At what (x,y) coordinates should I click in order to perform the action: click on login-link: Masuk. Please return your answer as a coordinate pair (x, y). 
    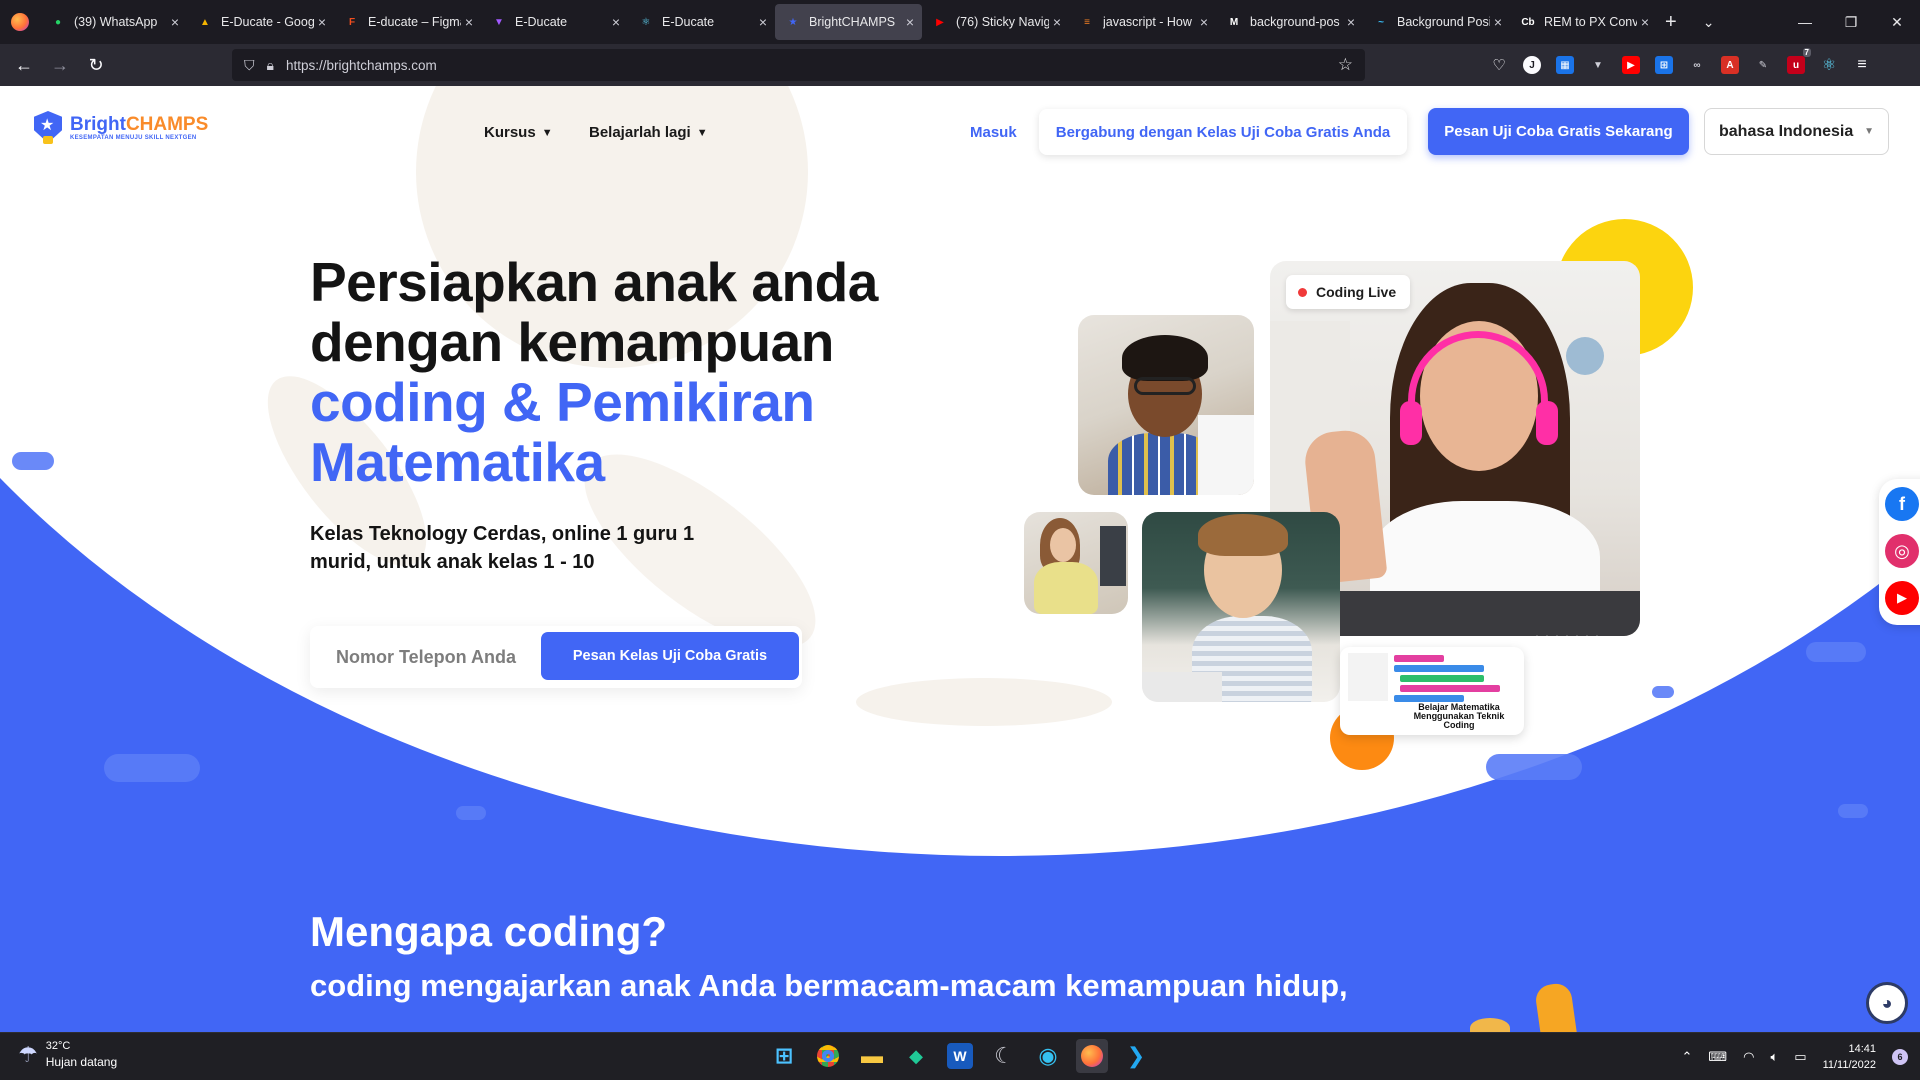
    Looking at the image, I should click on (993, 132).